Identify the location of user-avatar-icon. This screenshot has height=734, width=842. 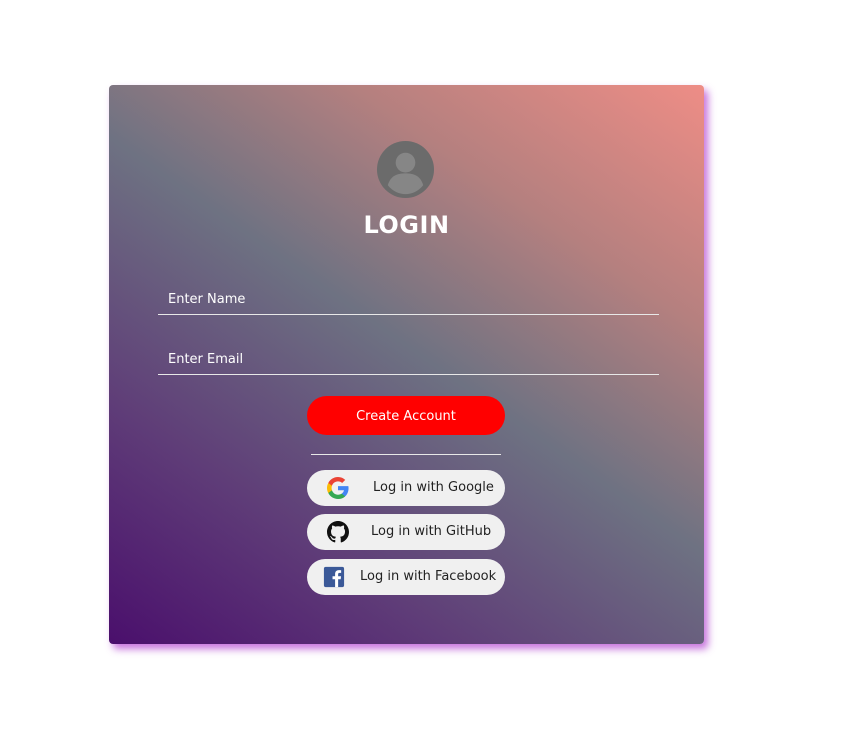
(405, 169).